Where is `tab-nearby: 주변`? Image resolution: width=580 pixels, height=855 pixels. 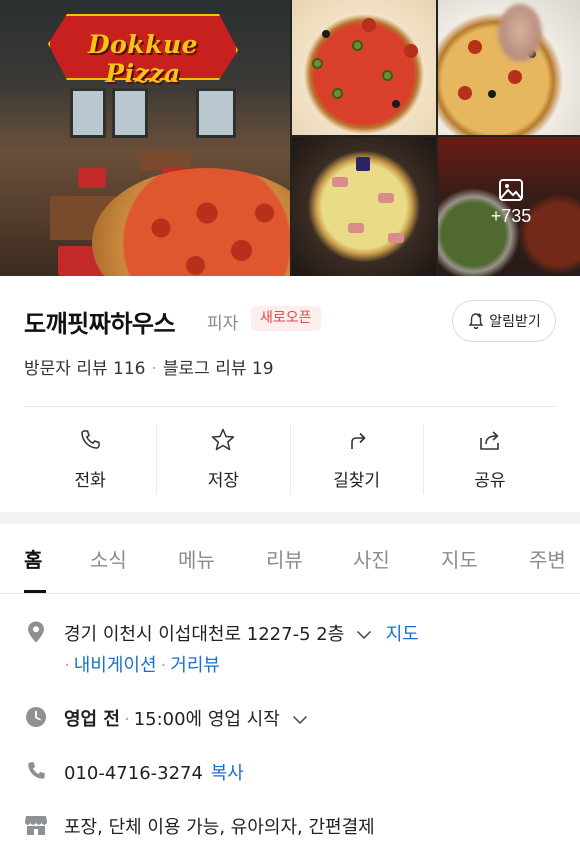 tab-nearby: 주변 is located at coordinates (547, 558).